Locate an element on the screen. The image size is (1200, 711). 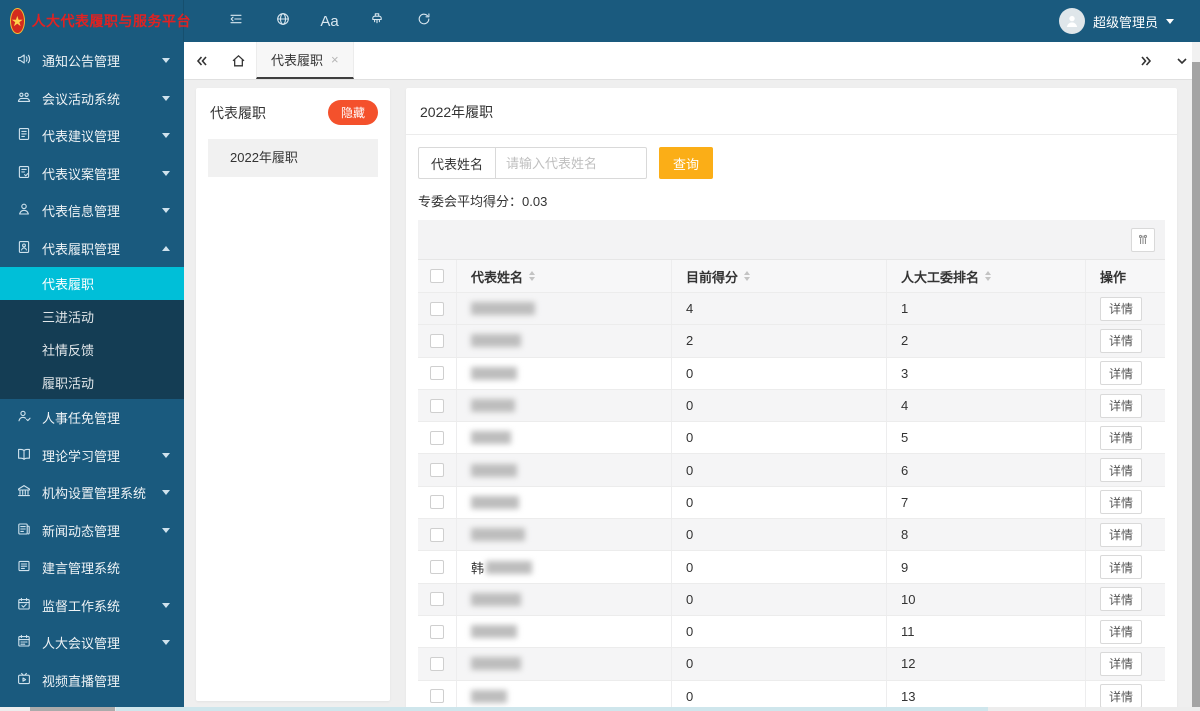
clear-format-button is located at coordinates (376, 21).